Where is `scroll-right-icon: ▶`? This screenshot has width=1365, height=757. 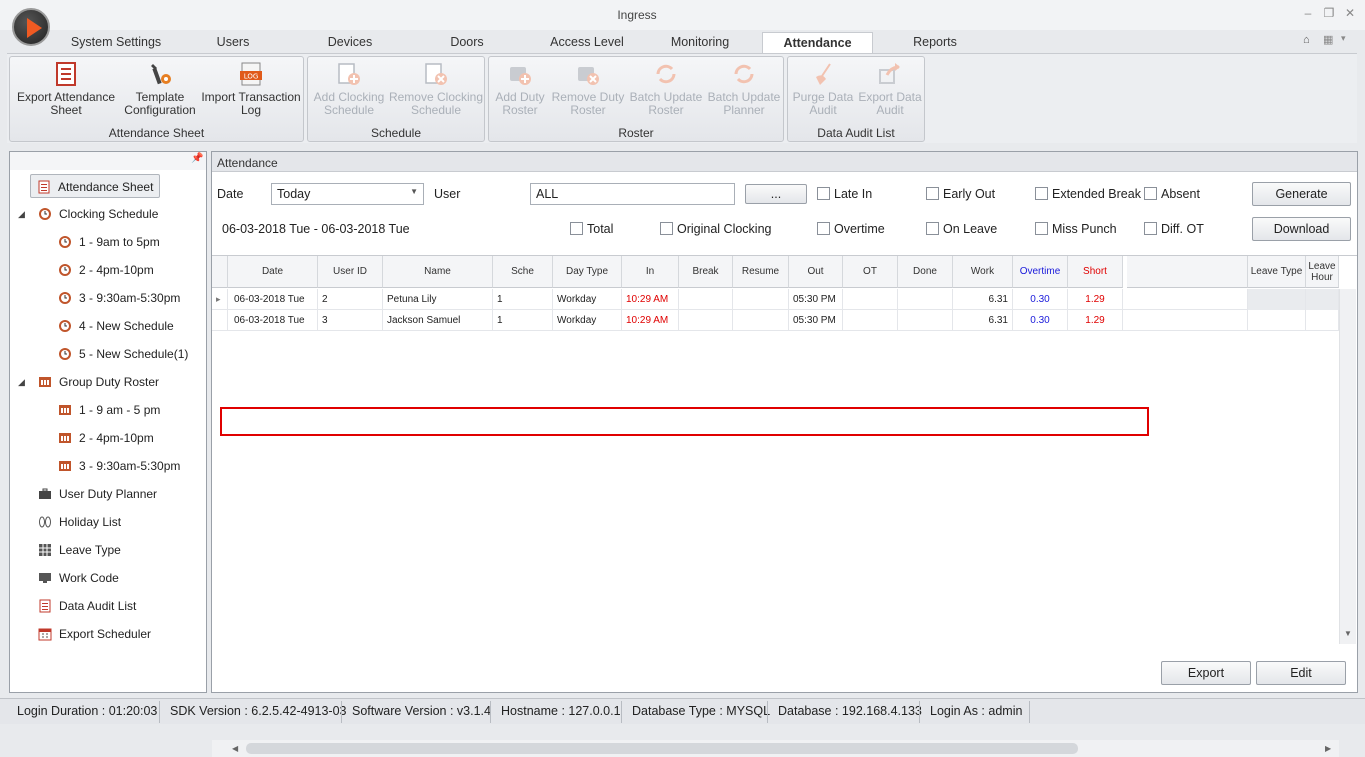 scroll-right-icon: ▶ is located at coordinates (1328, 748).